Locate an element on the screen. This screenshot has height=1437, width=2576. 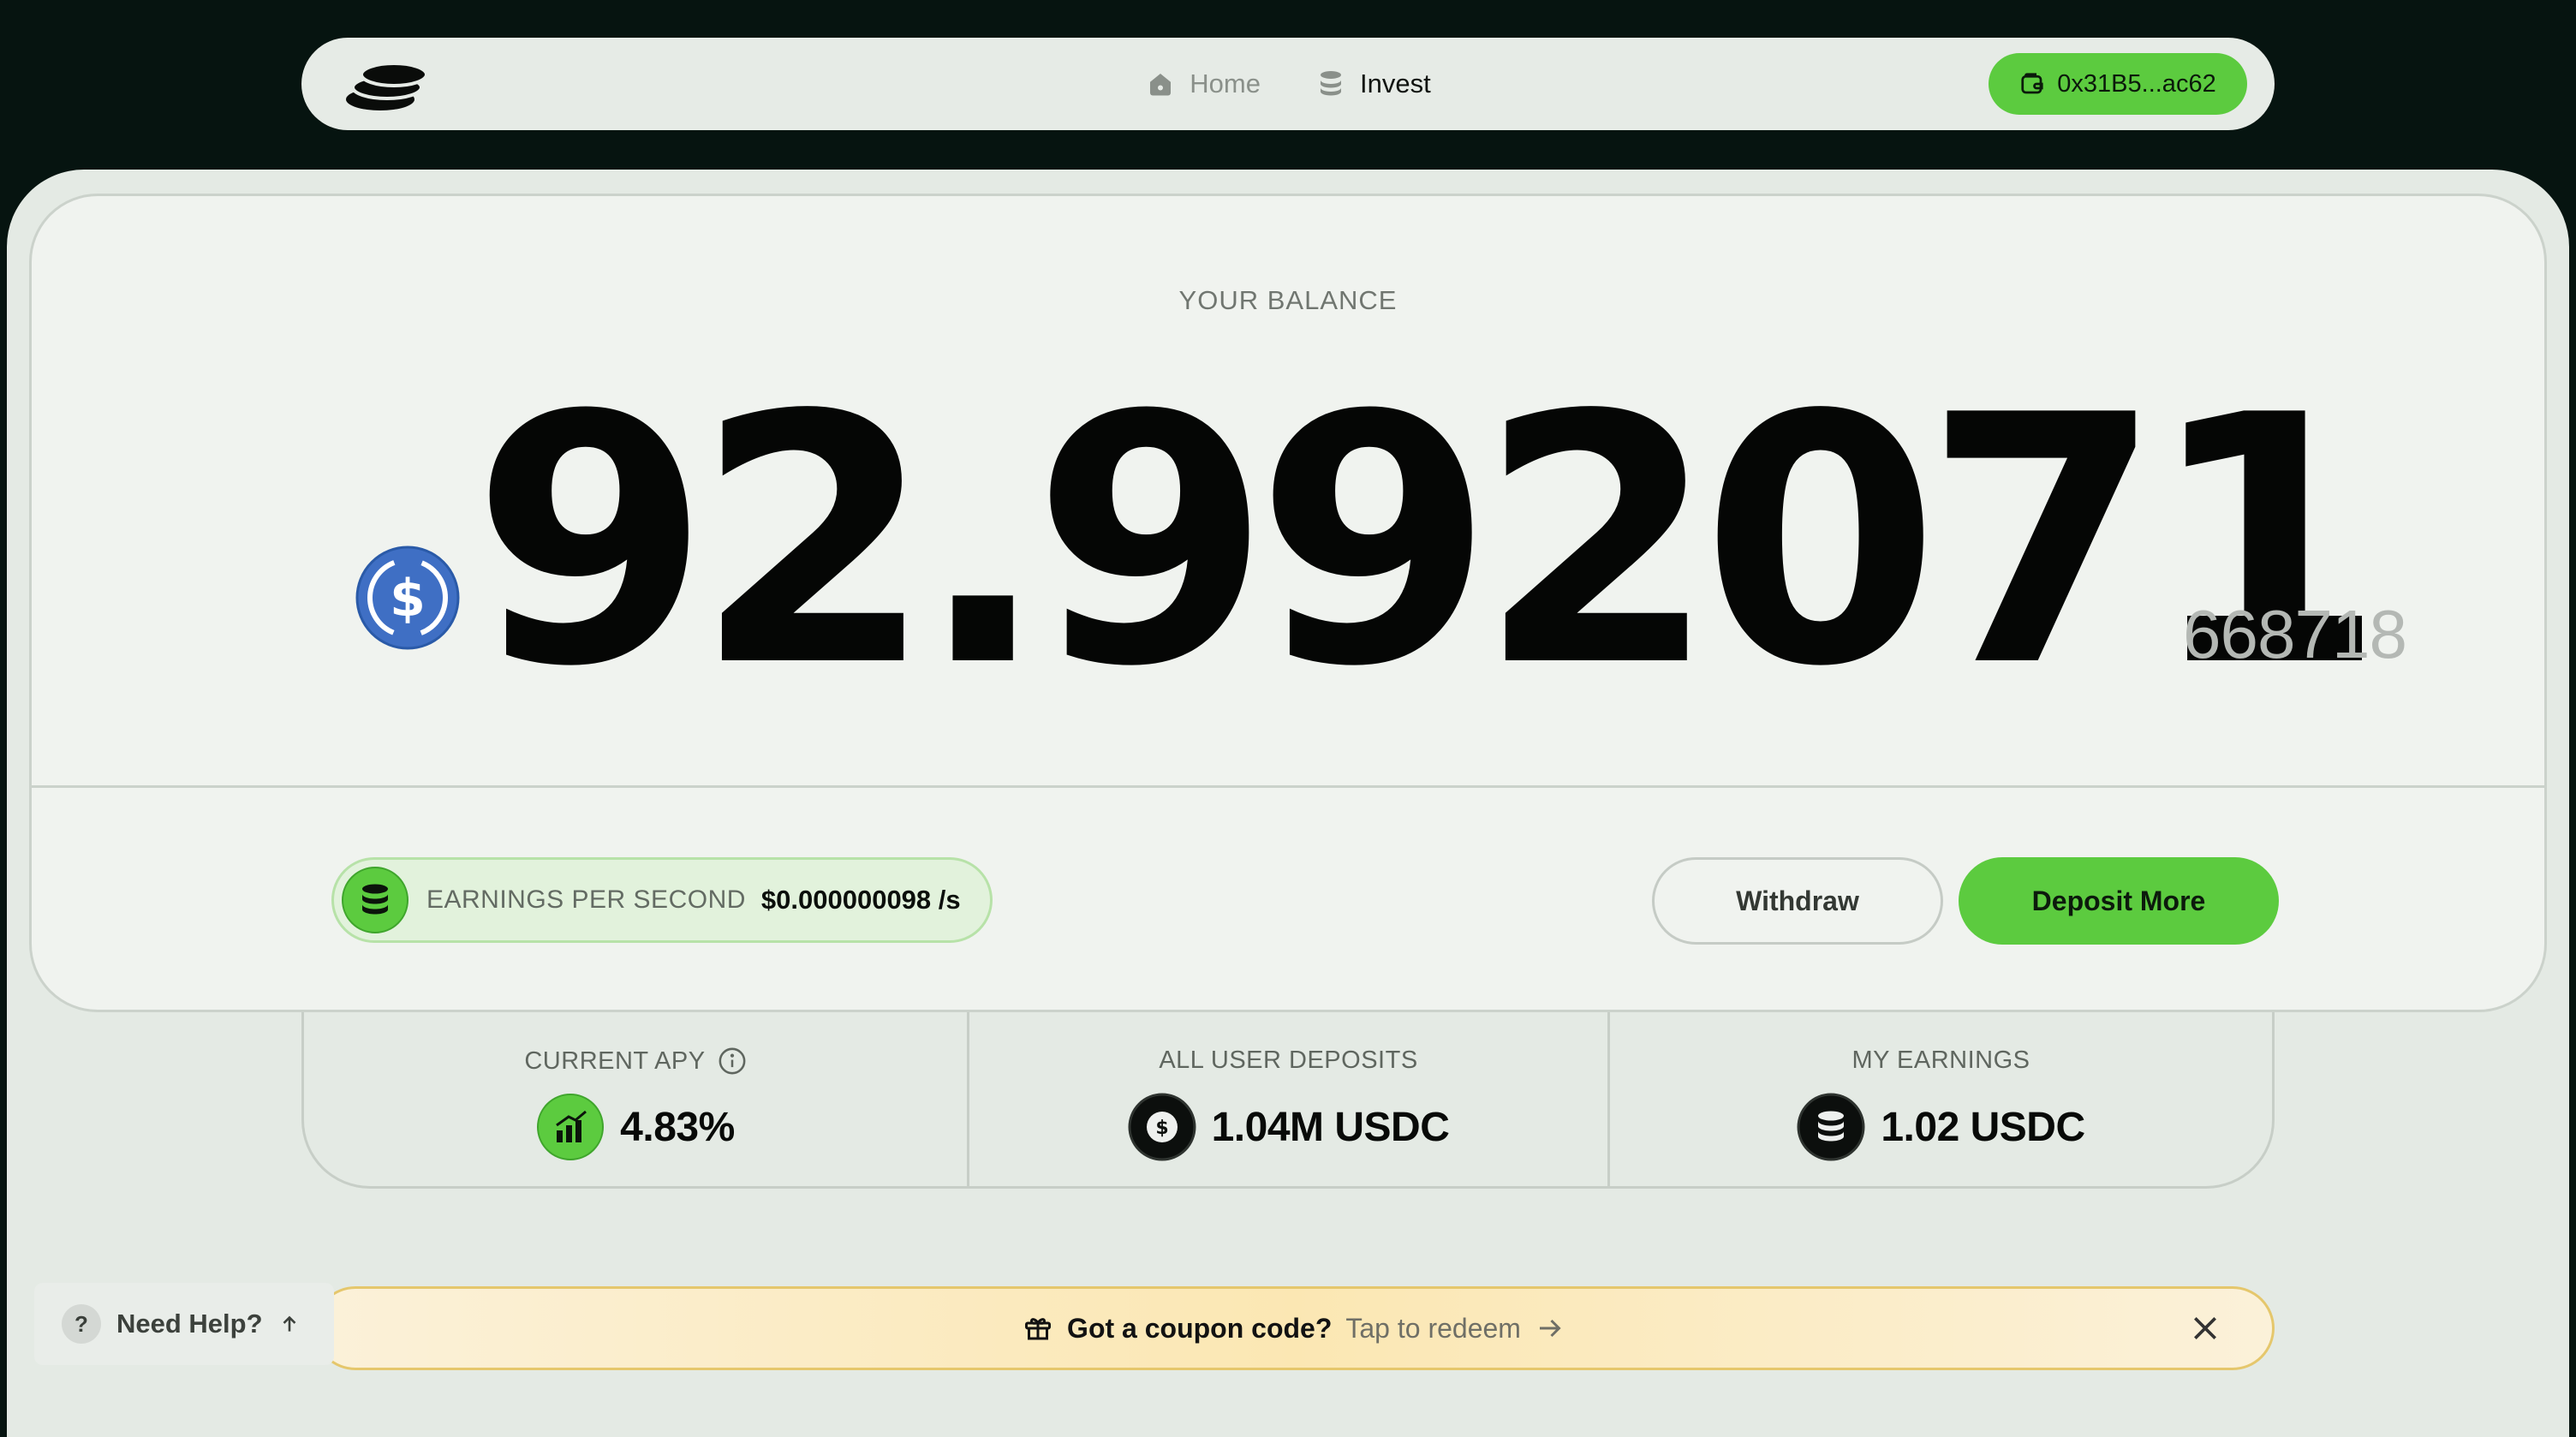
trend-up-icon is located at coordinates (571, 1127).